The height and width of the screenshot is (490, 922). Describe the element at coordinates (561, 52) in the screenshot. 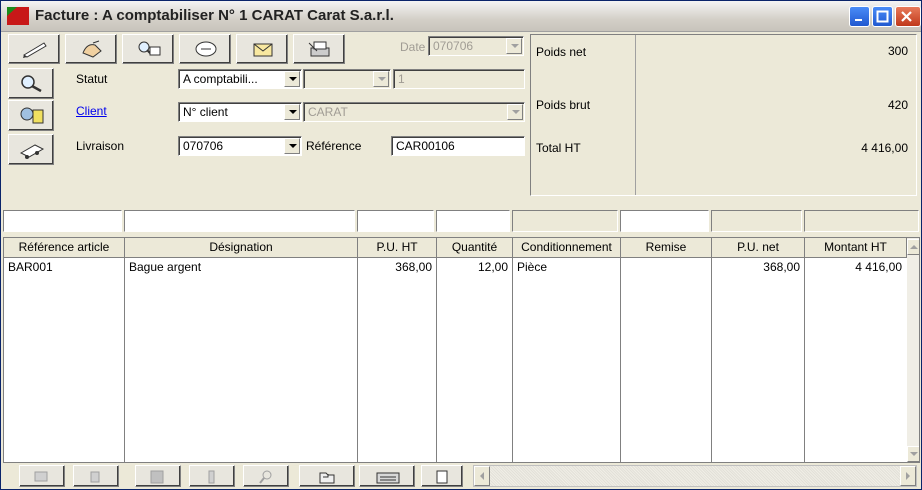

I see `poids-net-label: Poids net` at that location.